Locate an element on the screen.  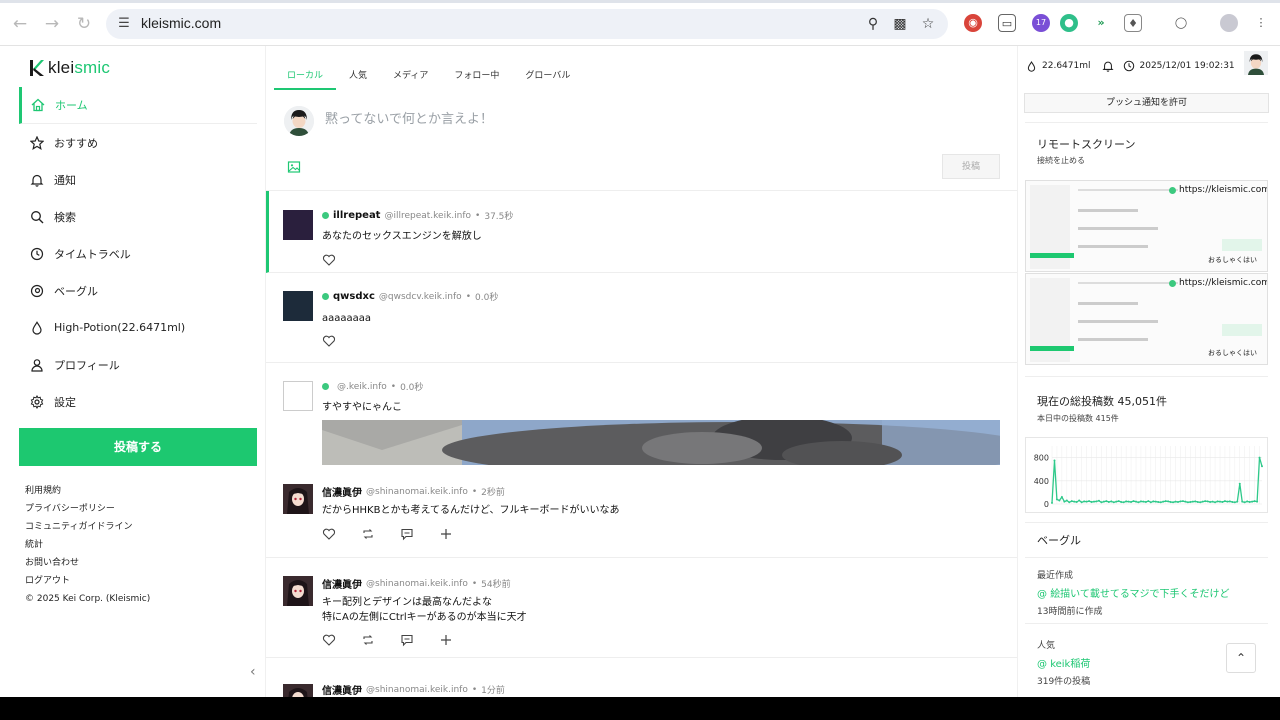
extensions-puzzle-icon: ♦ is located at coordinates (1133, 23).